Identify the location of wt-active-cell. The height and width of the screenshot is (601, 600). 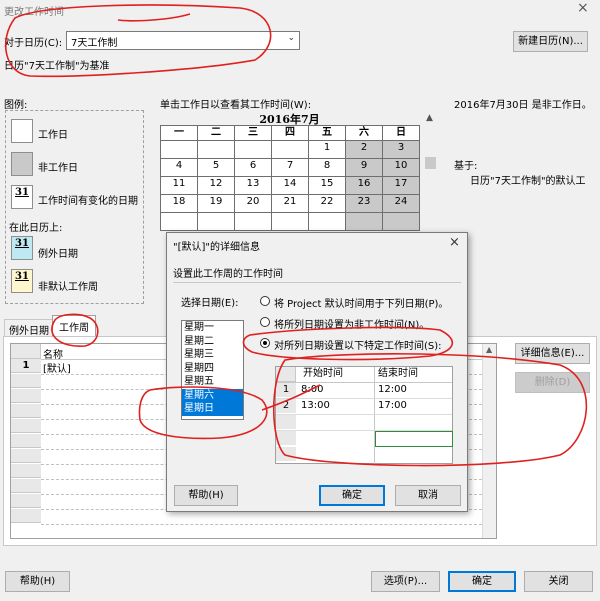
(414, 439).